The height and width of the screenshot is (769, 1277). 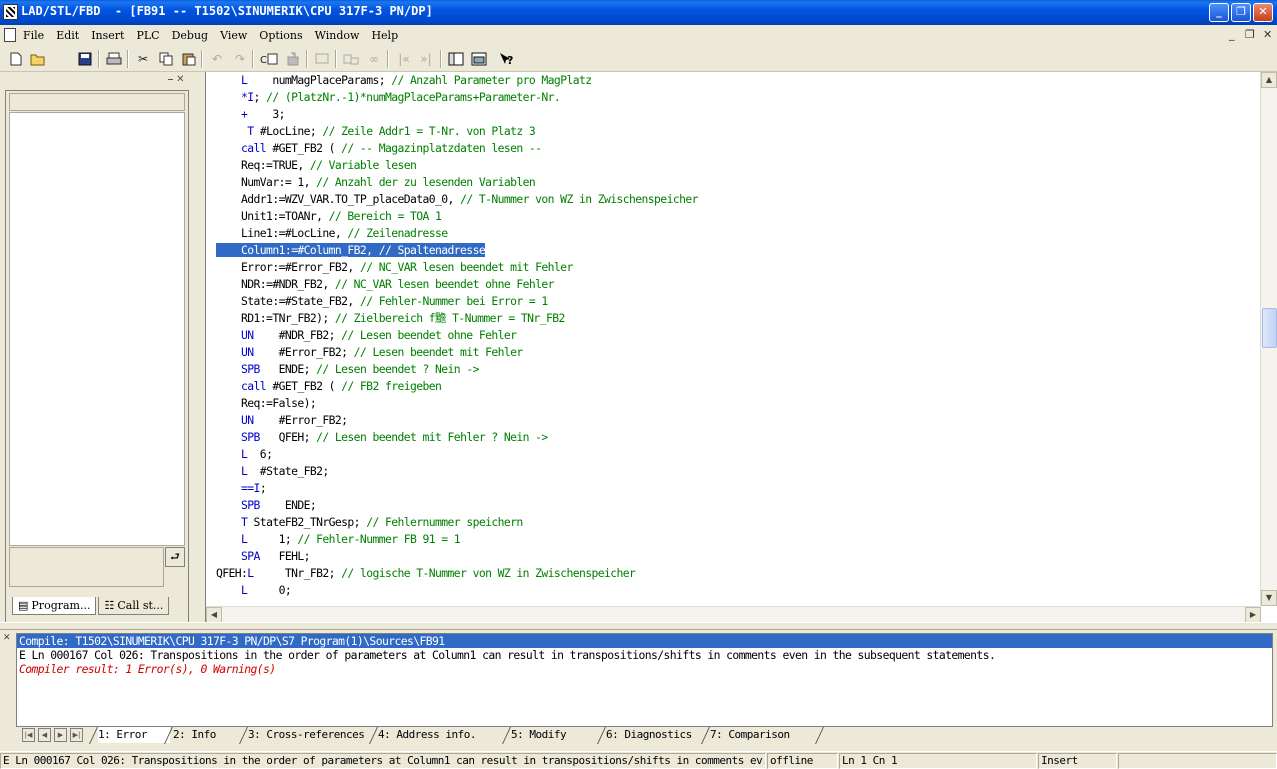 What do you see at coordinates (85, 59) in the screenshot?
I see `save-icon` at bounding box center [85, 59].